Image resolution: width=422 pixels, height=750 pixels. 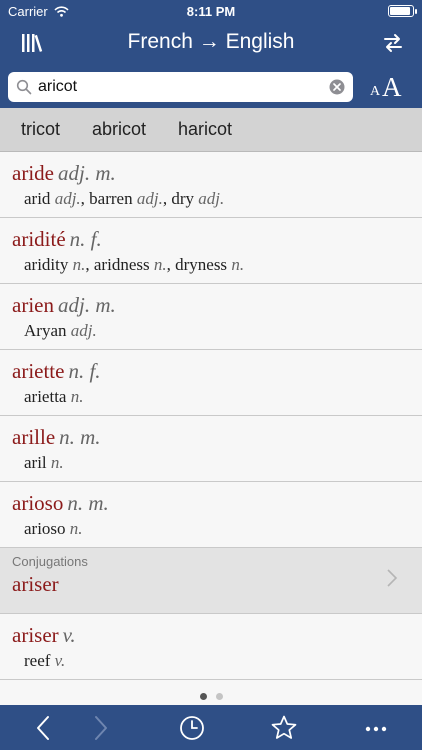 I want to click on part-of-speech: v., so click(x=69, y=635).